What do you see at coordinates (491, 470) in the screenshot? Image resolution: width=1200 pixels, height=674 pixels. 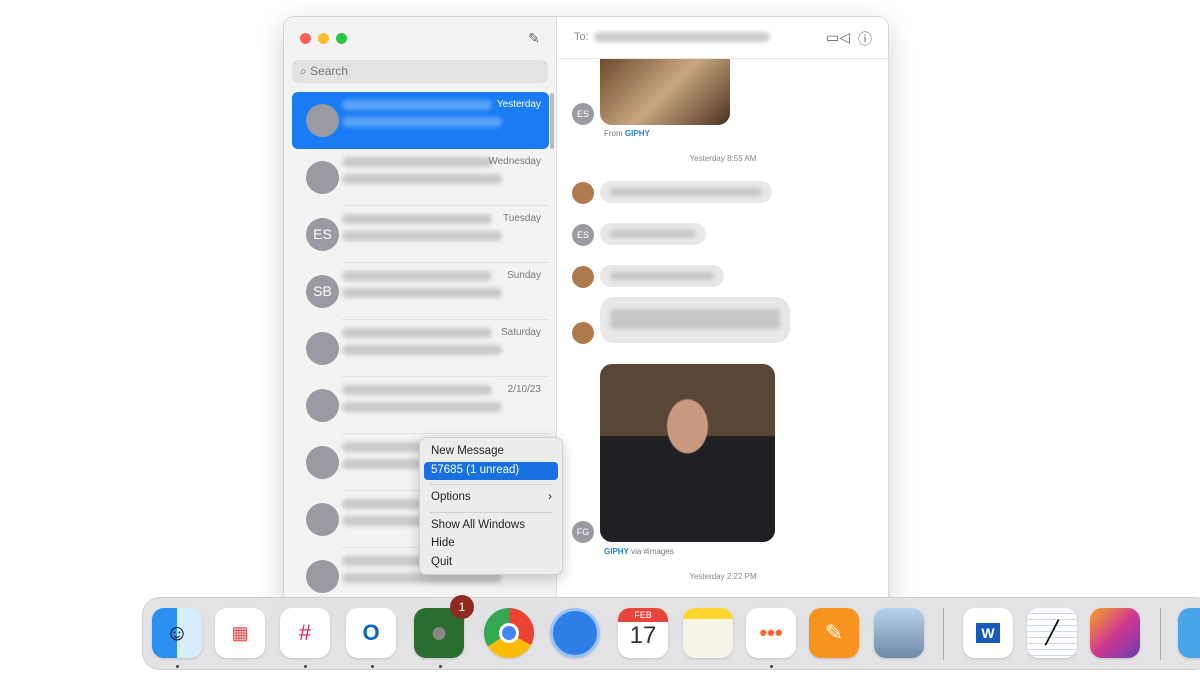 I see `menu-item-conversation: 57685 (1 unread)` at bounding box center [491, 470].